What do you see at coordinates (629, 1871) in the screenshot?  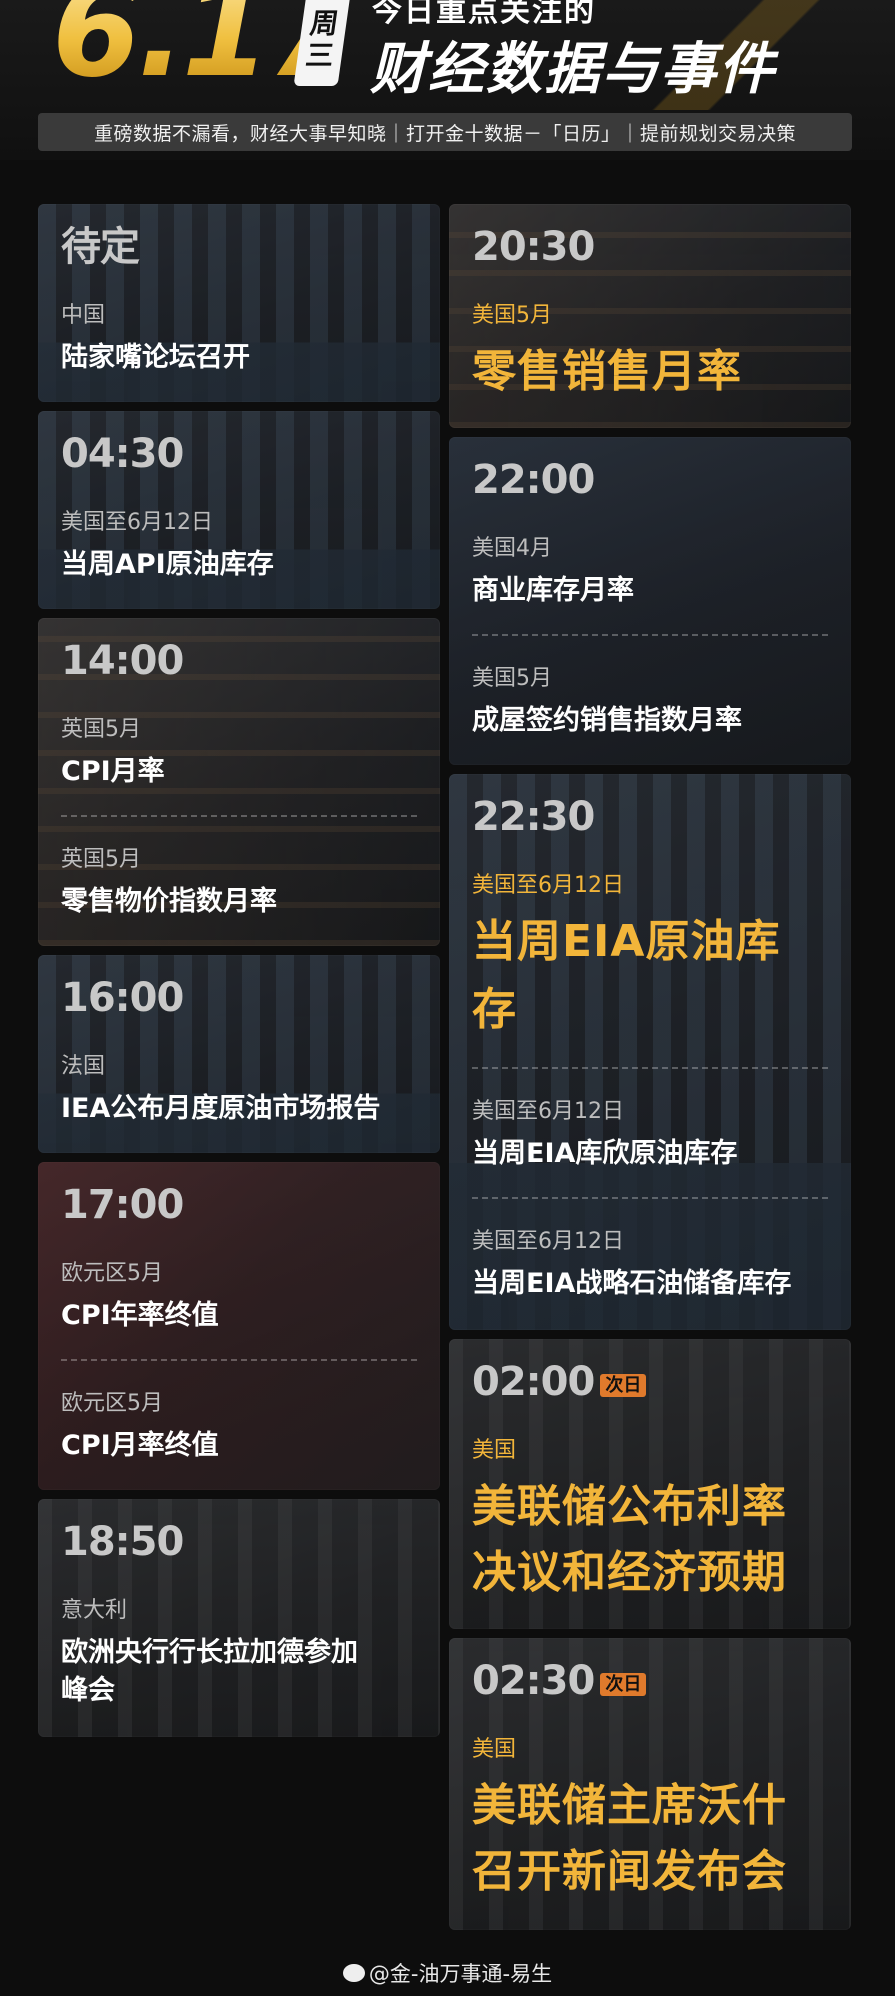 I see `event-title-cont: 召开新闻发布会` at bounding box center [629, 1871].